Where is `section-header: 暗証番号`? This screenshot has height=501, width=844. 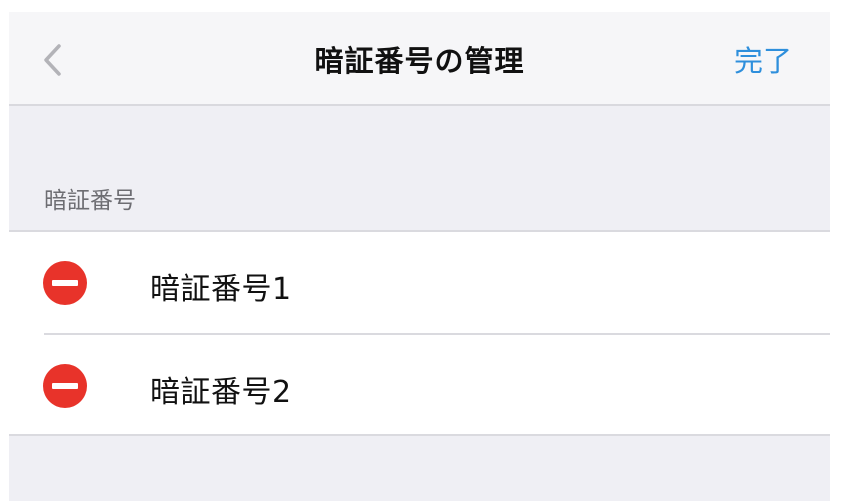 section-header: 暗証番号 is located at coordinates (90, 201).